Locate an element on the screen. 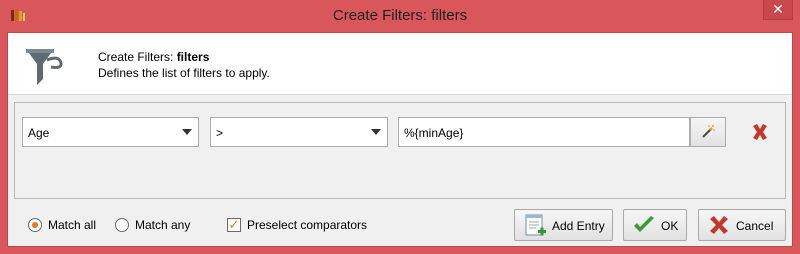  window-title: Create Filters: filters is located at coordinates (400, 15).